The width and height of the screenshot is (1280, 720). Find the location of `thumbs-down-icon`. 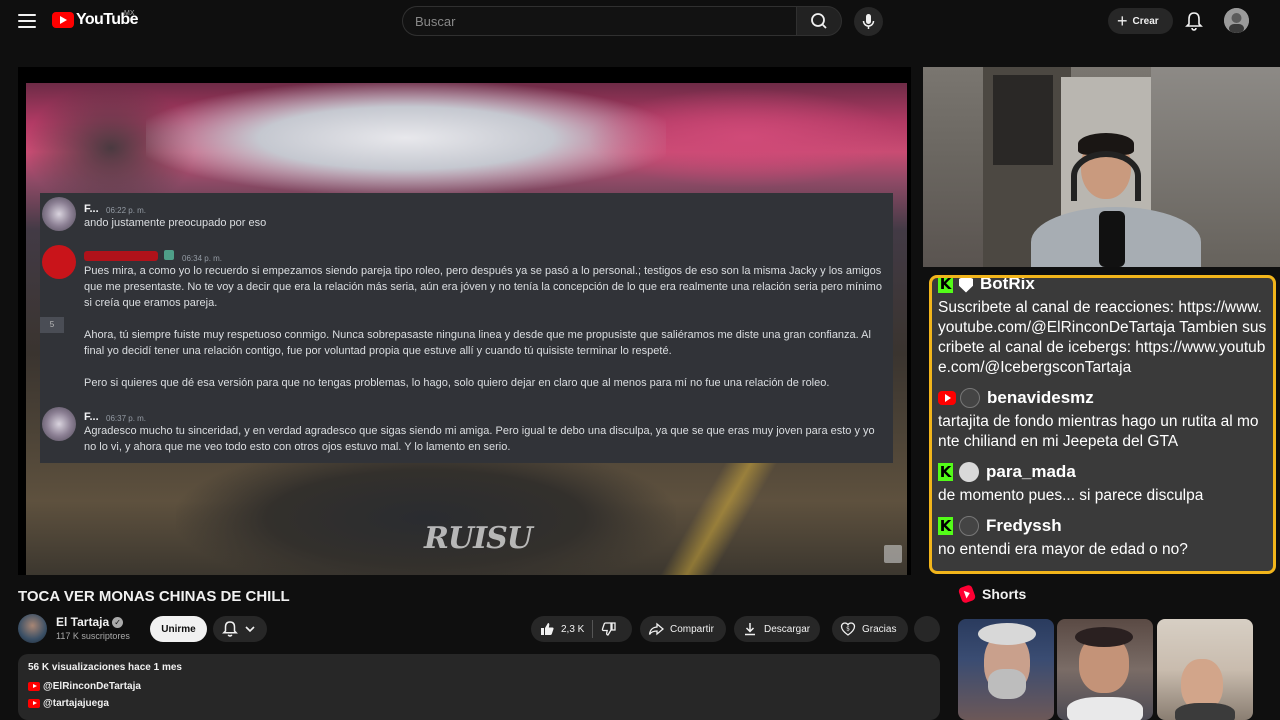

thumbs-down-icon is located at coordinates (609, 629).